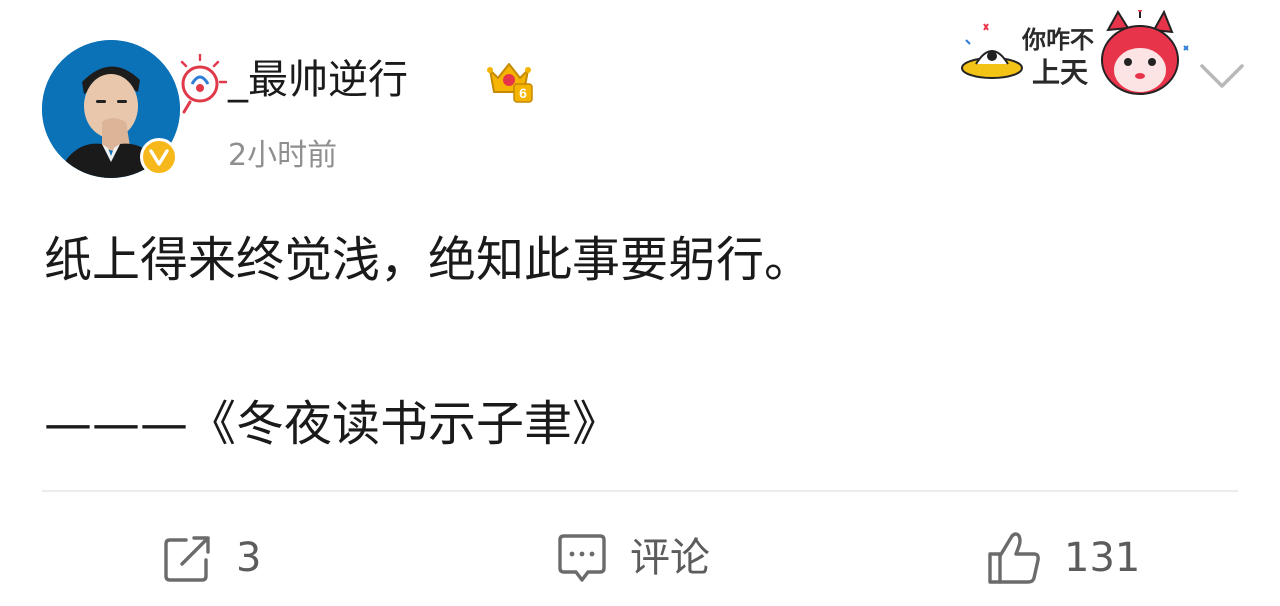 The height and width of the screenshot is (606, 1280). I want to click on avatar-pendant-icon, so click(204, 84).